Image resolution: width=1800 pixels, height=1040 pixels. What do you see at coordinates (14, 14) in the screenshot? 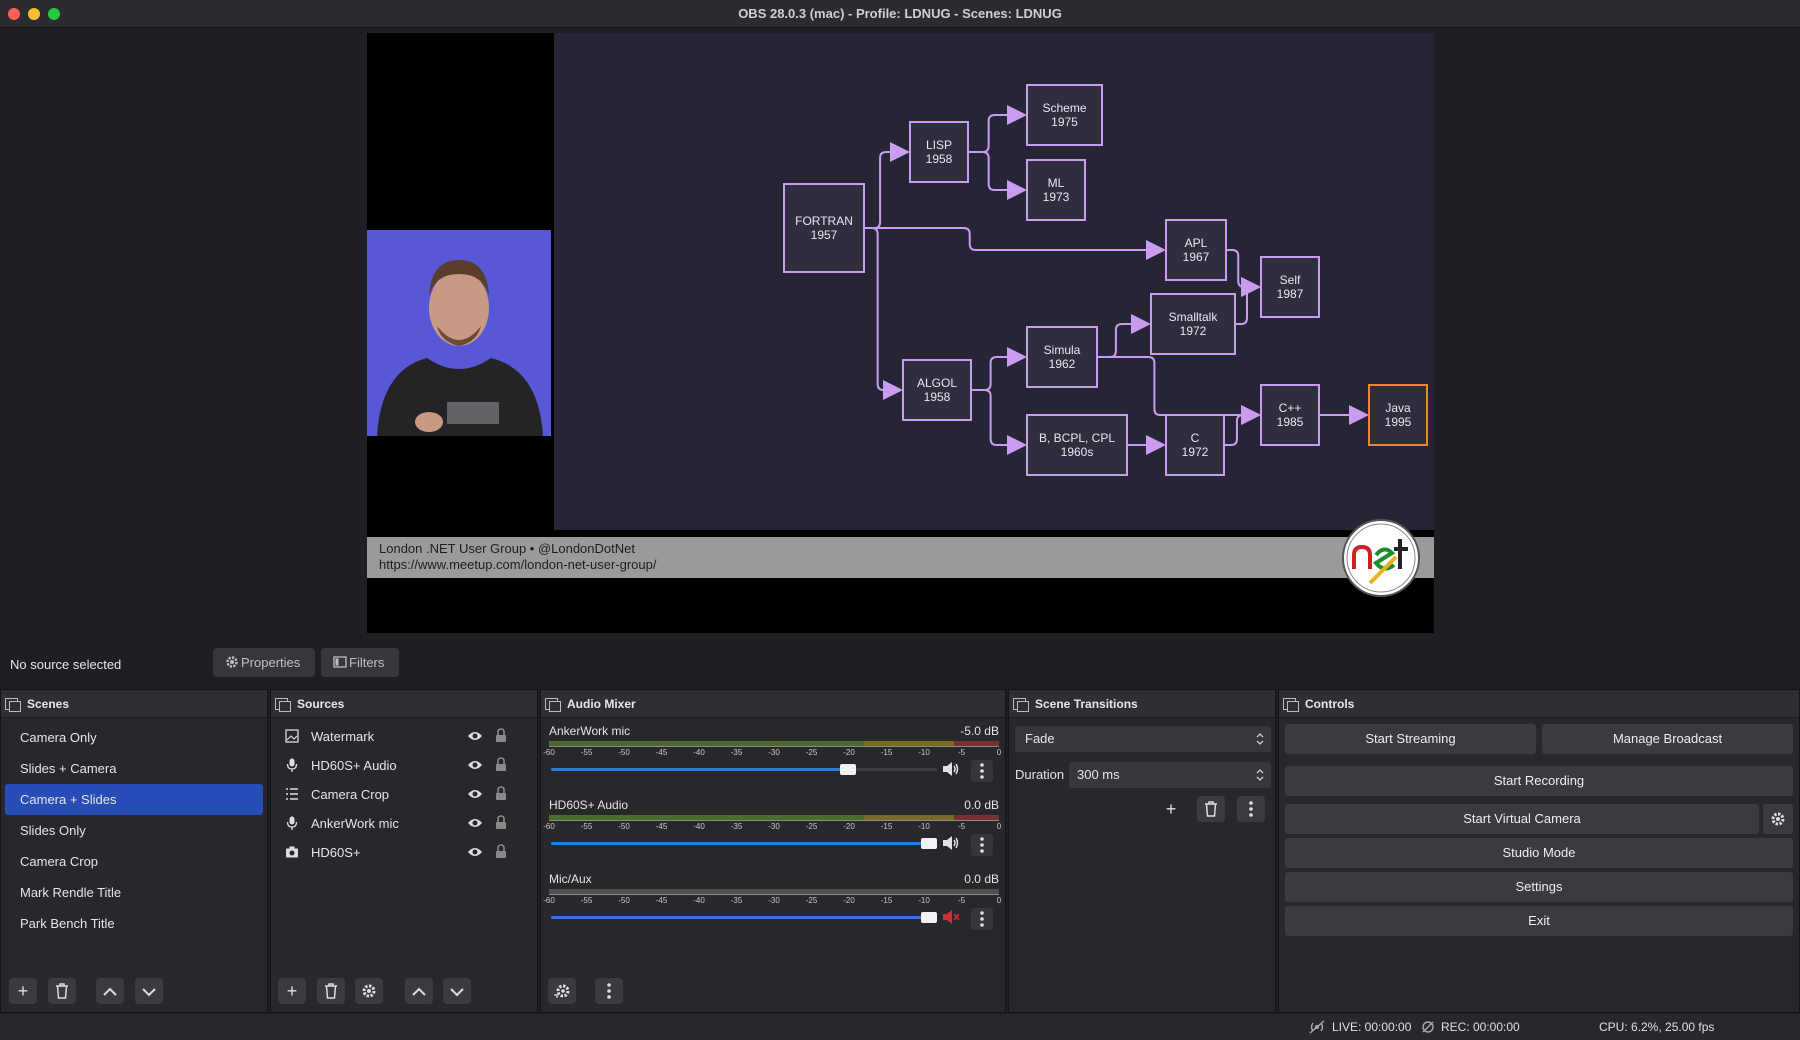
I see `close-window-button` at bounding box center [14, 14].